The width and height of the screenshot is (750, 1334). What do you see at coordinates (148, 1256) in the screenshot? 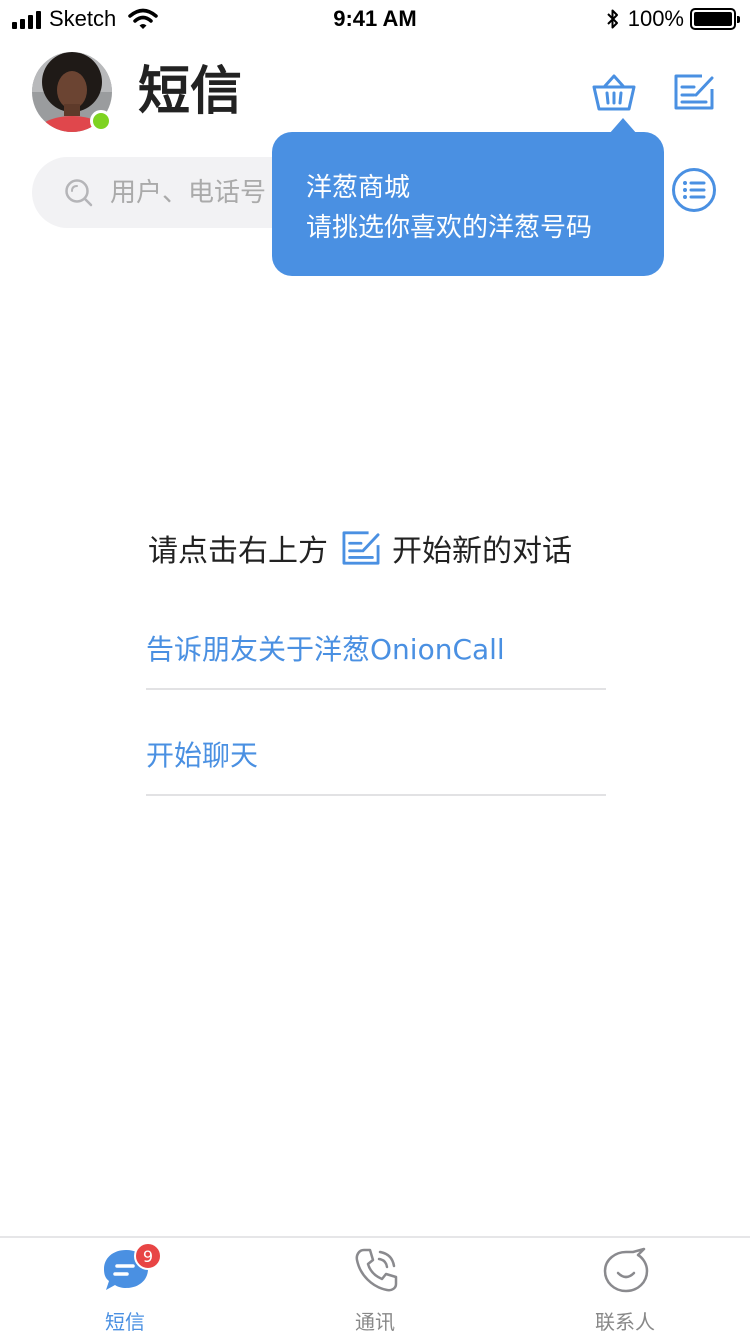
I see `unread-badge: 9` at bounding box center [148, 1256].